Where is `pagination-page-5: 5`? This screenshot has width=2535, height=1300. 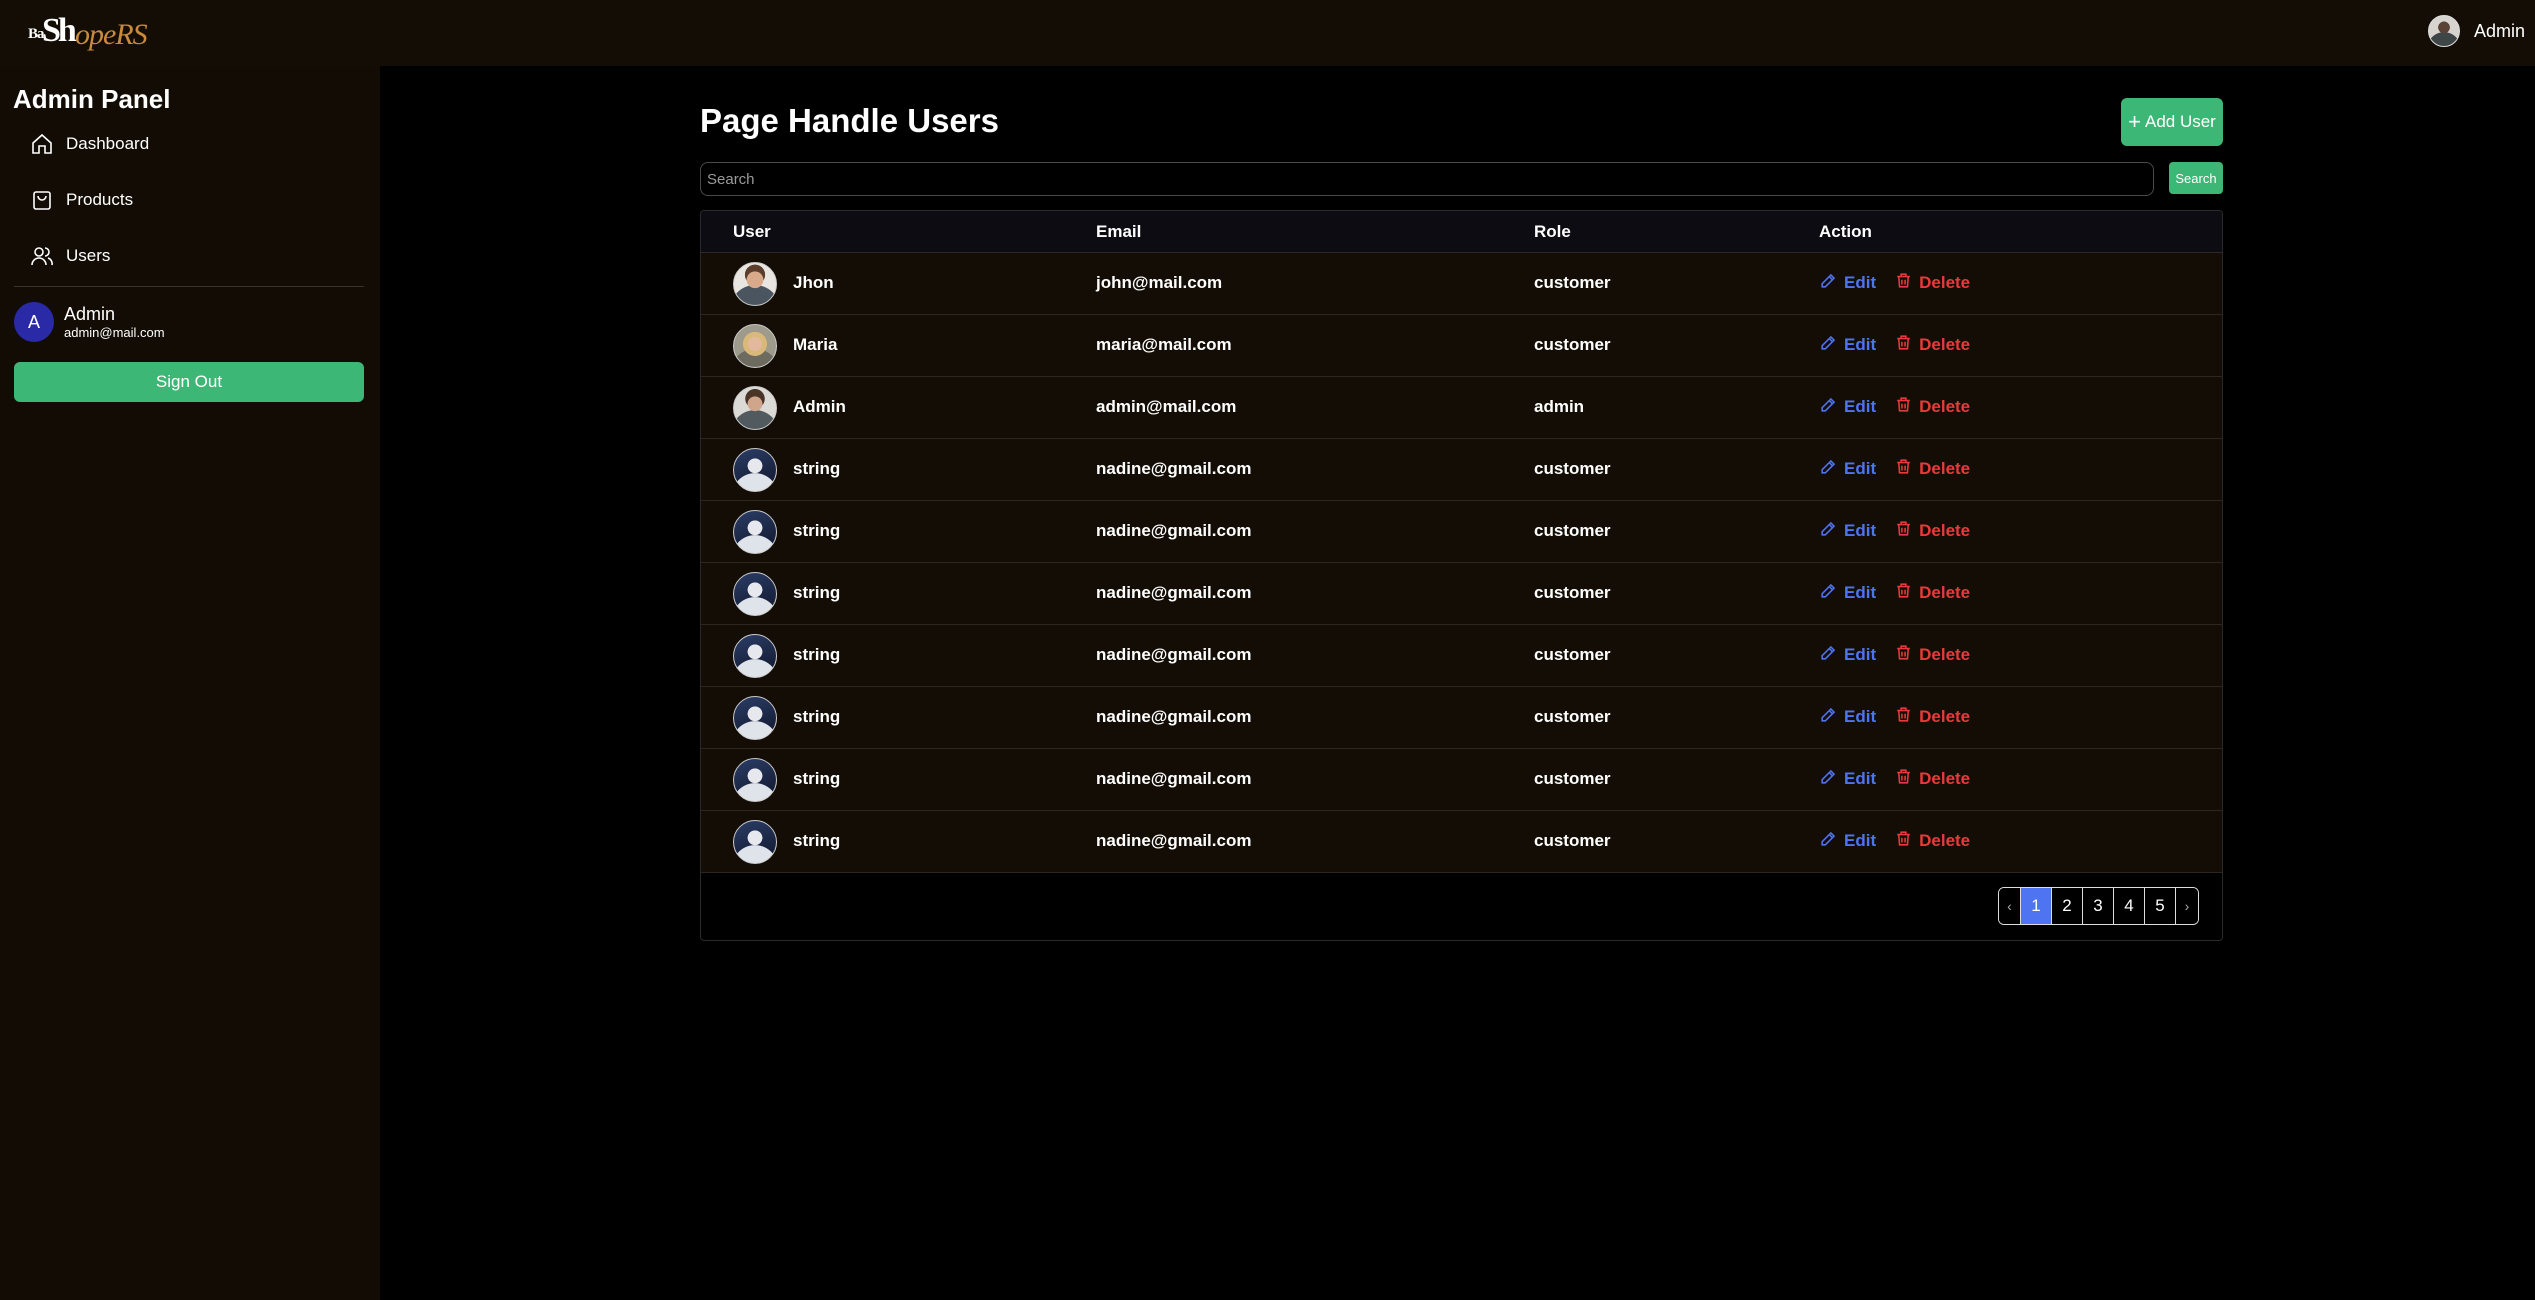
pagination-page-5: 5 is located at coordinates (2160, 906).